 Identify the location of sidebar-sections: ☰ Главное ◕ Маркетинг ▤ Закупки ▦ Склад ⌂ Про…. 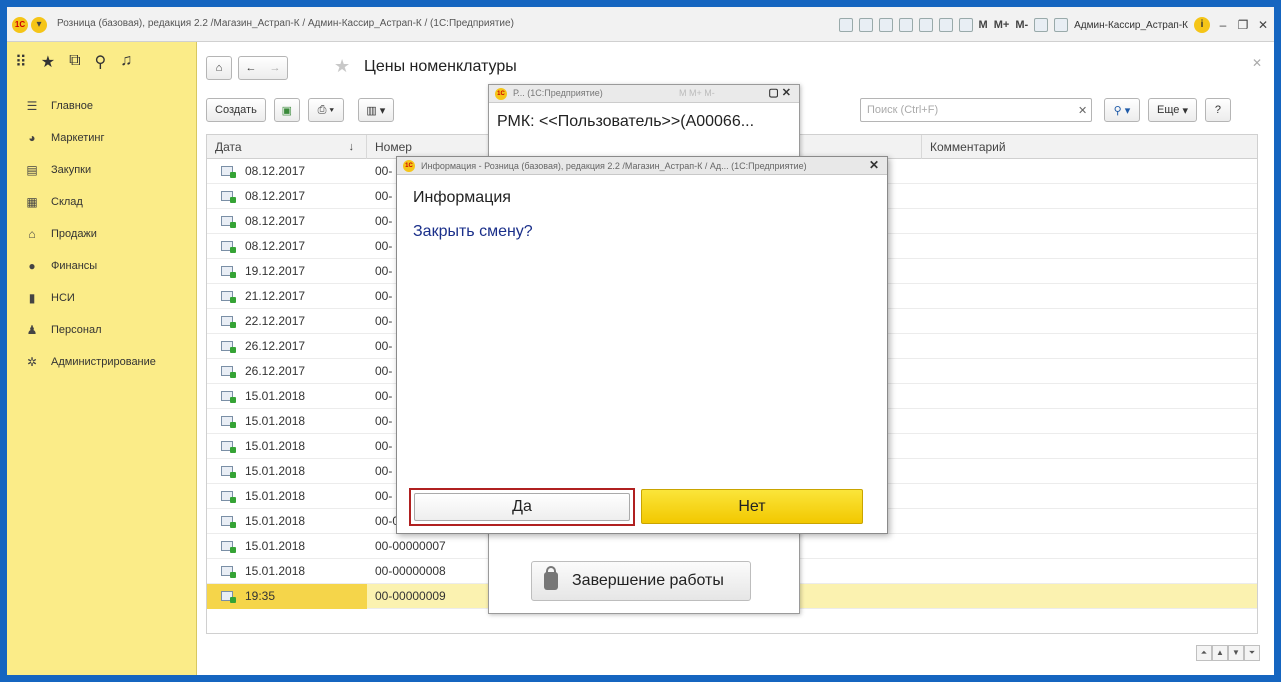
(102, 234).